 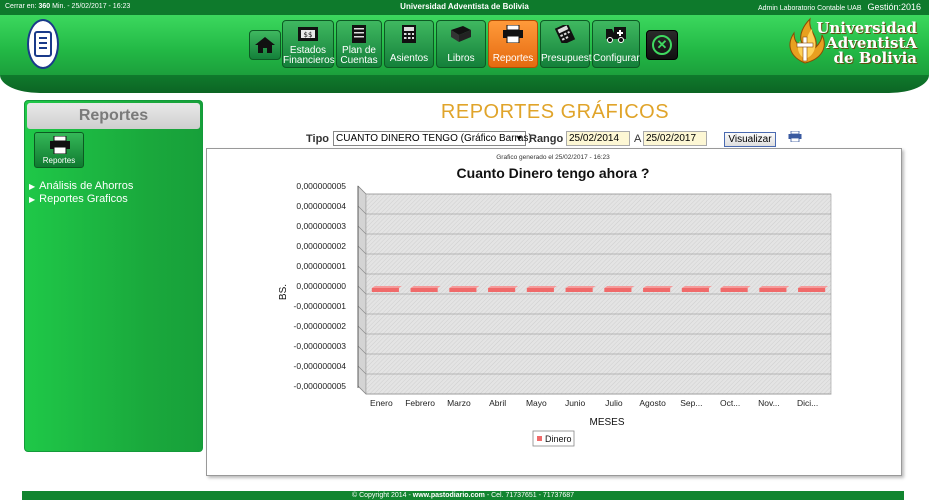 I want to click on sidebar-reportes-button: Reportes, so click(x=59, y=150).